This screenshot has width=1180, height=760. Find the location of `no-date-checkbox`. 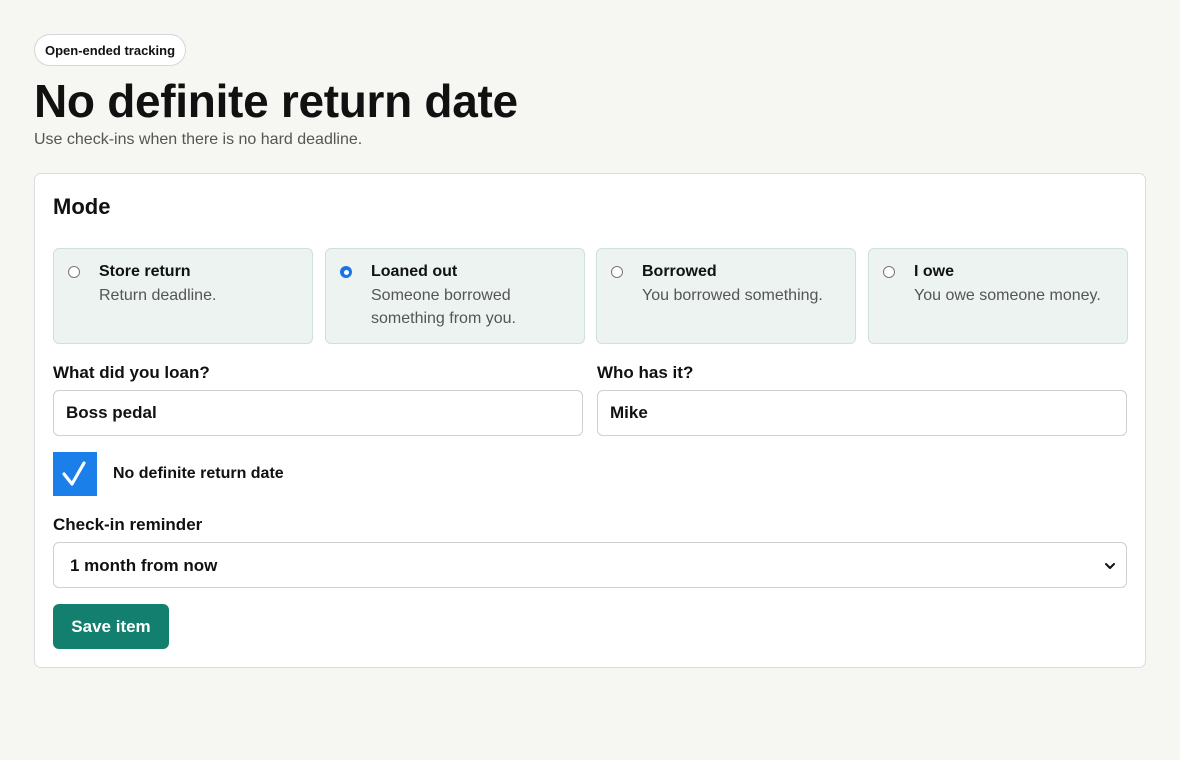

no-date-checkbox is located at coordinates (75, 474).